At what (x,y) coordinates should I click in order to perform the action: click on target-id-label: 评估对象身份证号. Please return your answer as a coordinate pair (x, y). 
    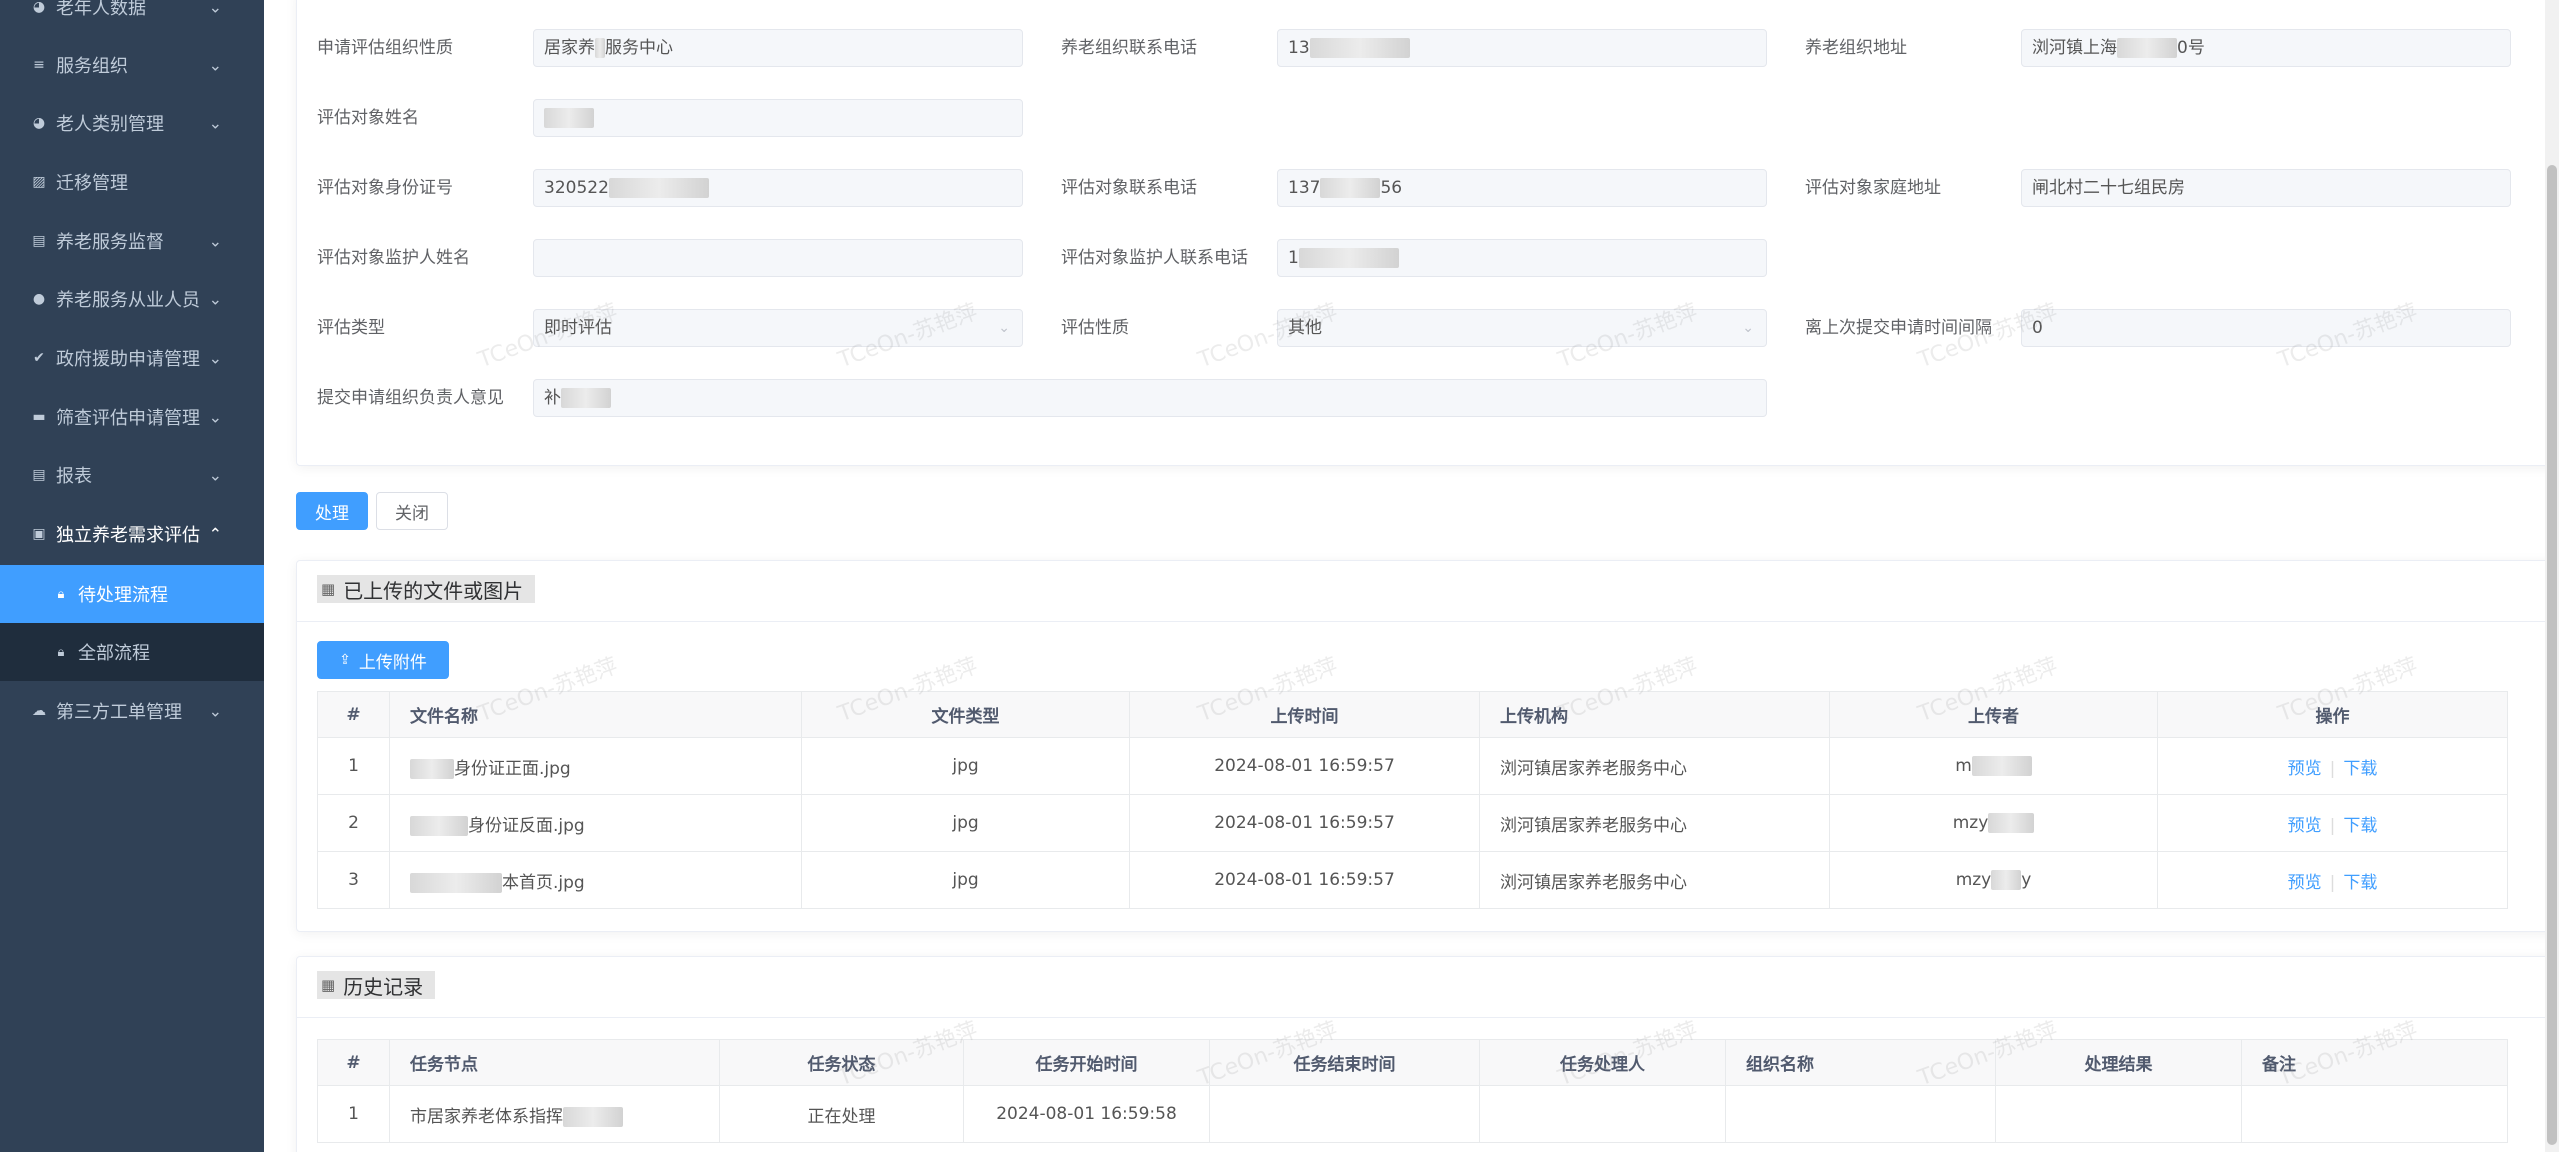
    Looking at the image, I should click on (385, 188).